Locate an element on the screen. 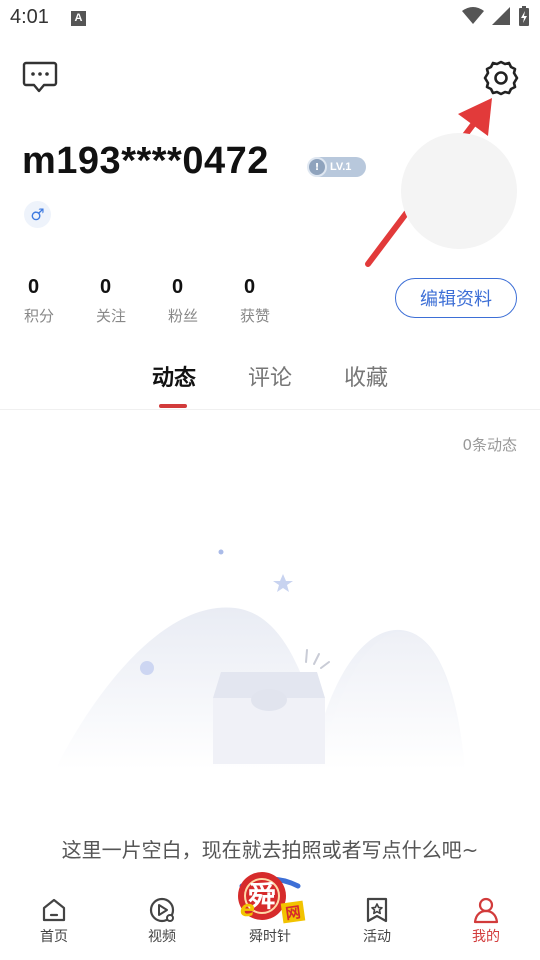 The width and height of the screenshot is (540, 960). status-bar: 4:01 A is located at coordinates (270, 18).